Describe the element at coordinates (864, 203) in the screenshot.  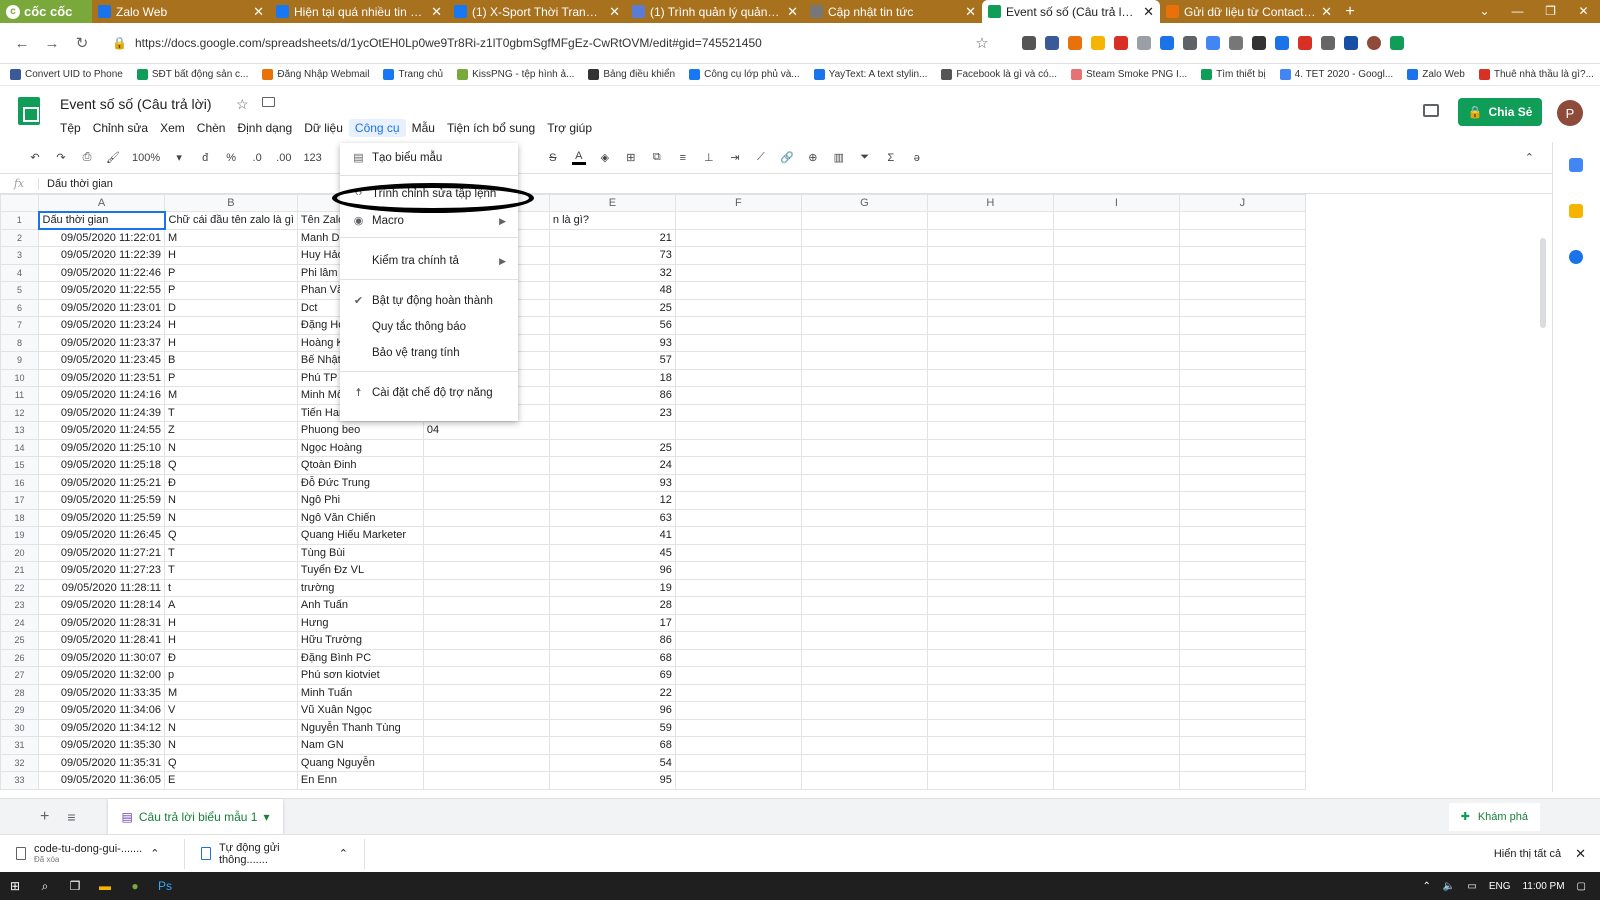
I see `column-header: G` at that location.